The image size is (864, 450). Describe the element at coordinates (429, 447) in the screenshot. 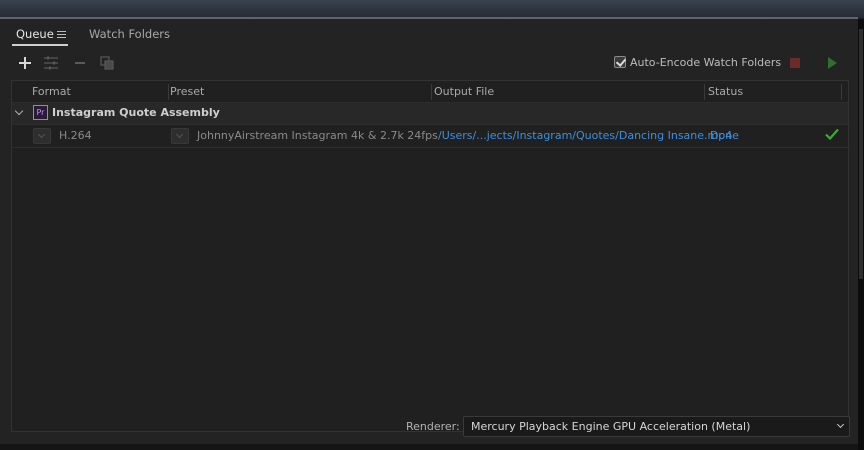

I see `panel-bottom-edge` at that location.